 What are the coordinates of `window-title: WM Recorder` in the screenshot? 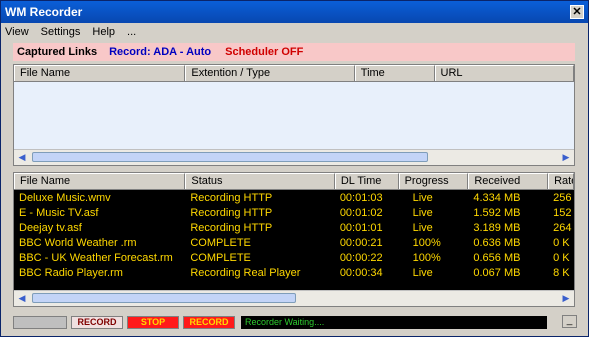 It's located at (44, 12).